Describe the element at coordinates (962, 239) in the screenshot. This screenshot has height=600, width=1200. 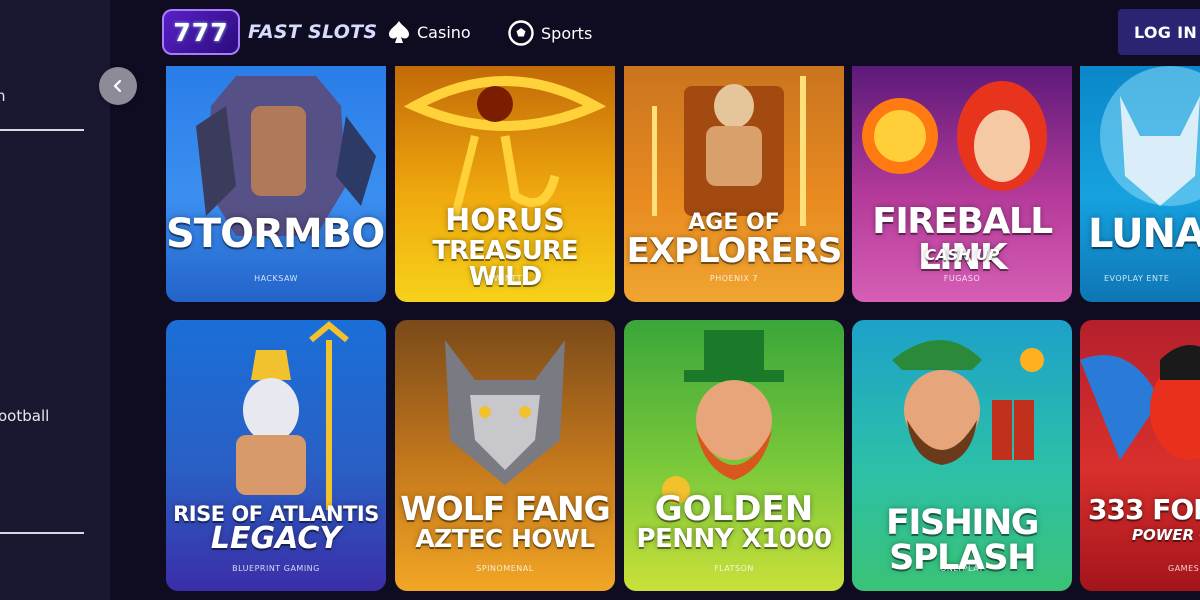
I see `game-title: FIREBALL LINK` at that location.